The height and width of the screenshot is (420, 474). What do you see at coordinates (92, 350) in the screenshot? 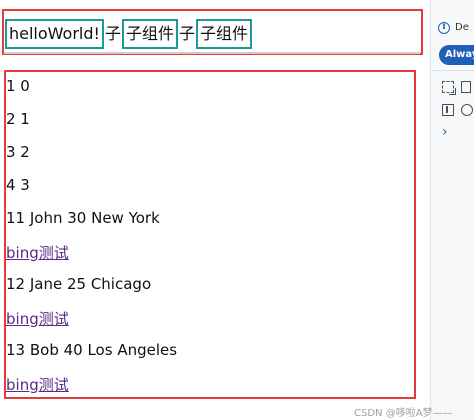
I see `list-item: 13 Bob 40 Los Angeles` at bounding box center [92, 350].